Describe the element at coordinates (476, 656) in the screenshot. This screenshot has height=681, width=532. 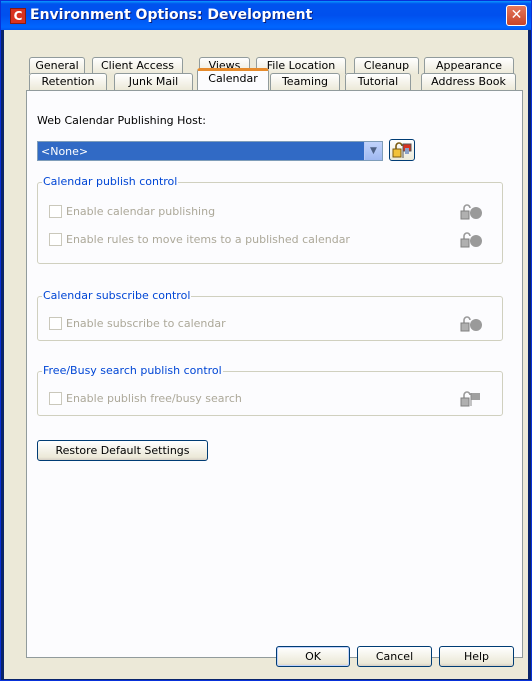
I see `help-button: Help` at that location.